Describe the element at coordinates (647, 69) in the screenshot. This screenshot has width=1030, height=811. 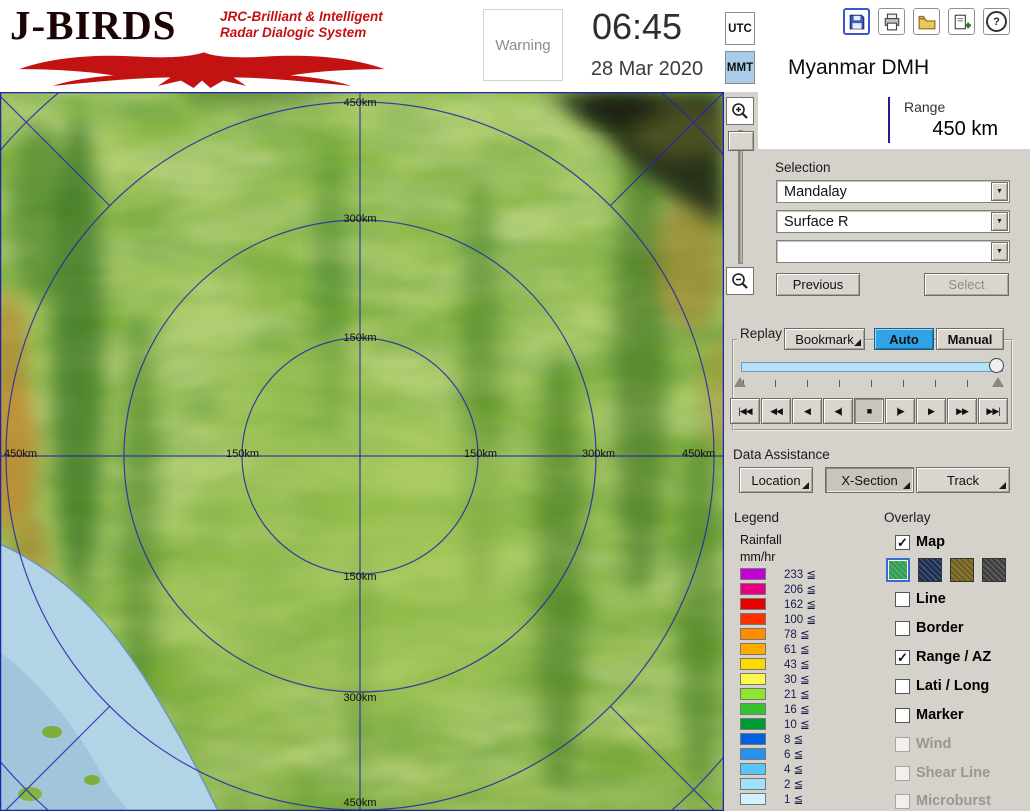
I see `clock-date: 28 Mar 2020` at that location.